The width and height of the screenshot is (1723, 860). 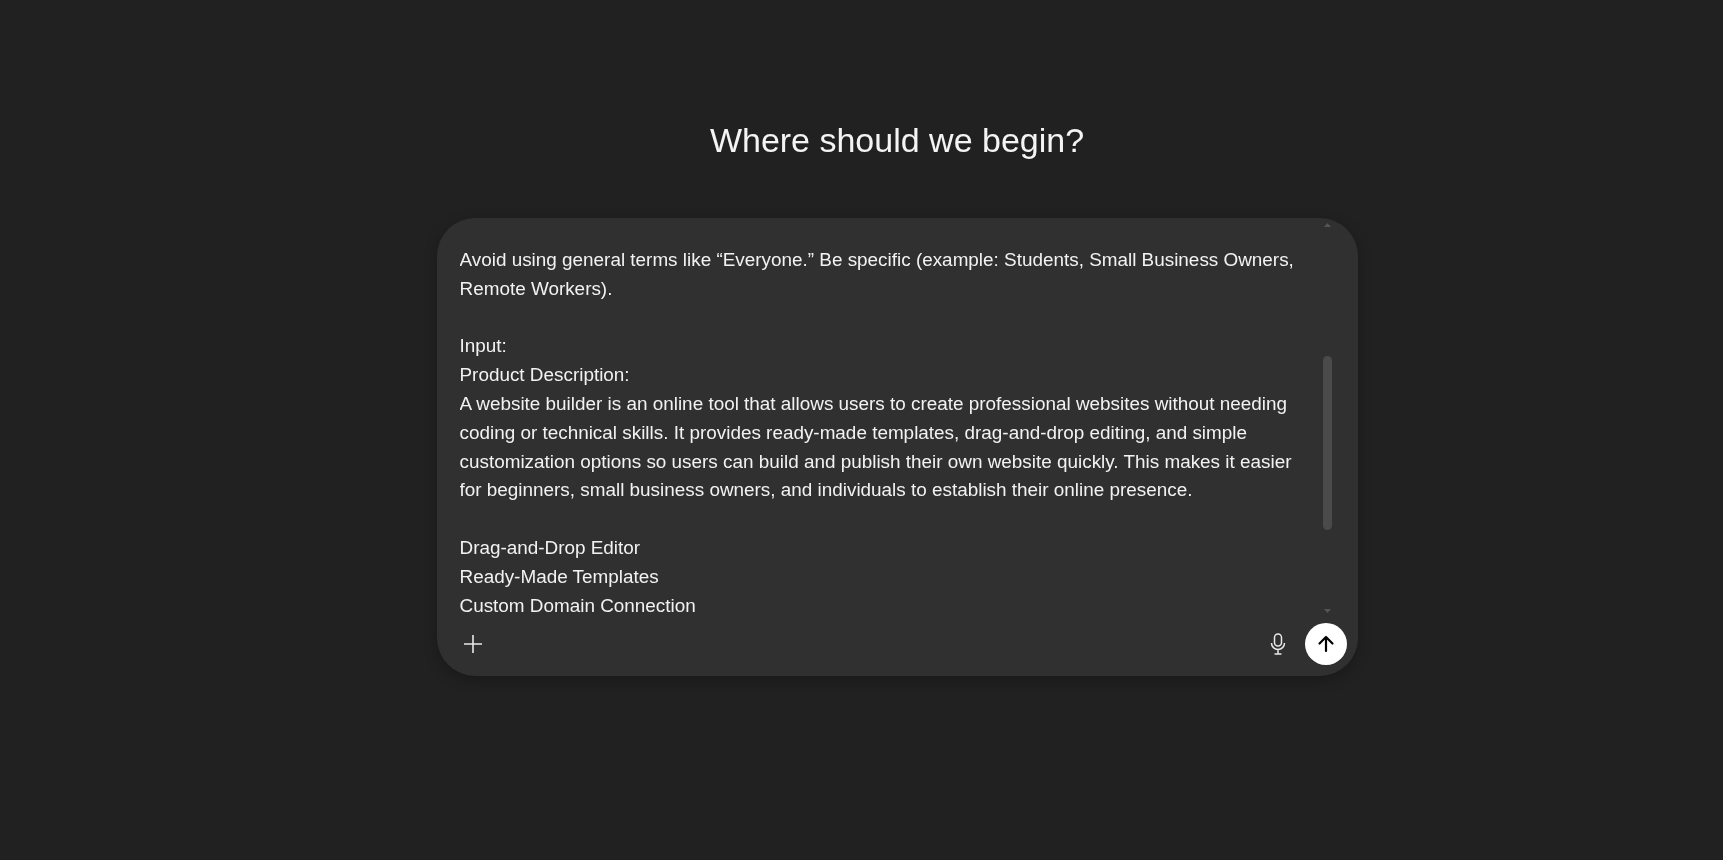 I want to click on page-heading: Where should we begin?, so click(x=897, y=140).